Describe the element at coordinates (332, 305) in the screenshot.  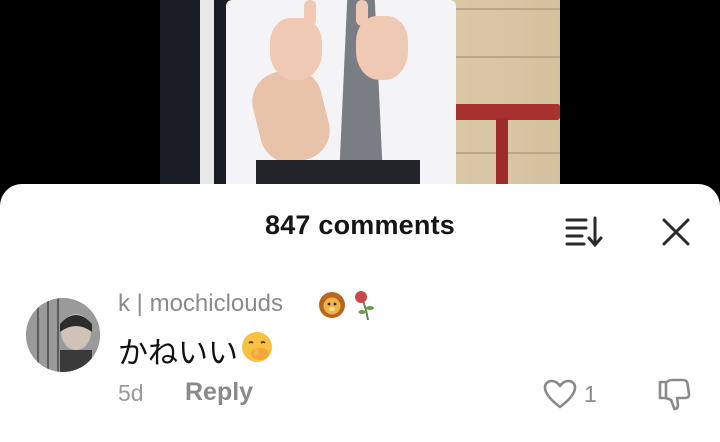
I see `lion-emoji` at that location.